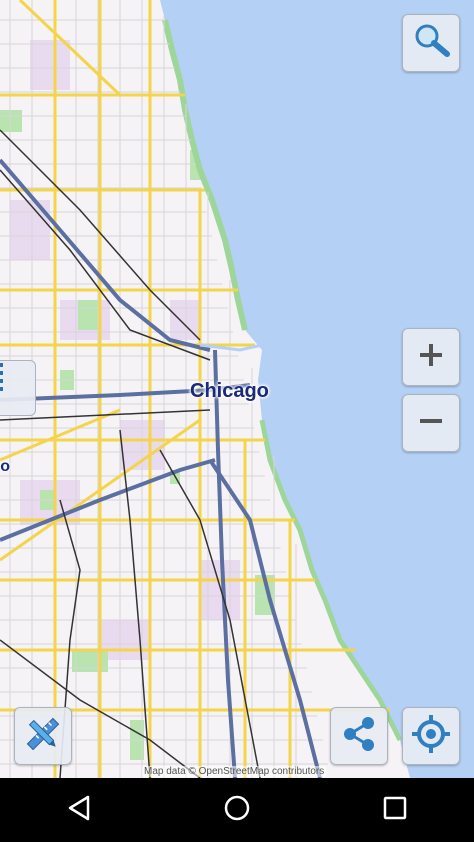  I want to click on magnifier-icon, so click(431, 43).